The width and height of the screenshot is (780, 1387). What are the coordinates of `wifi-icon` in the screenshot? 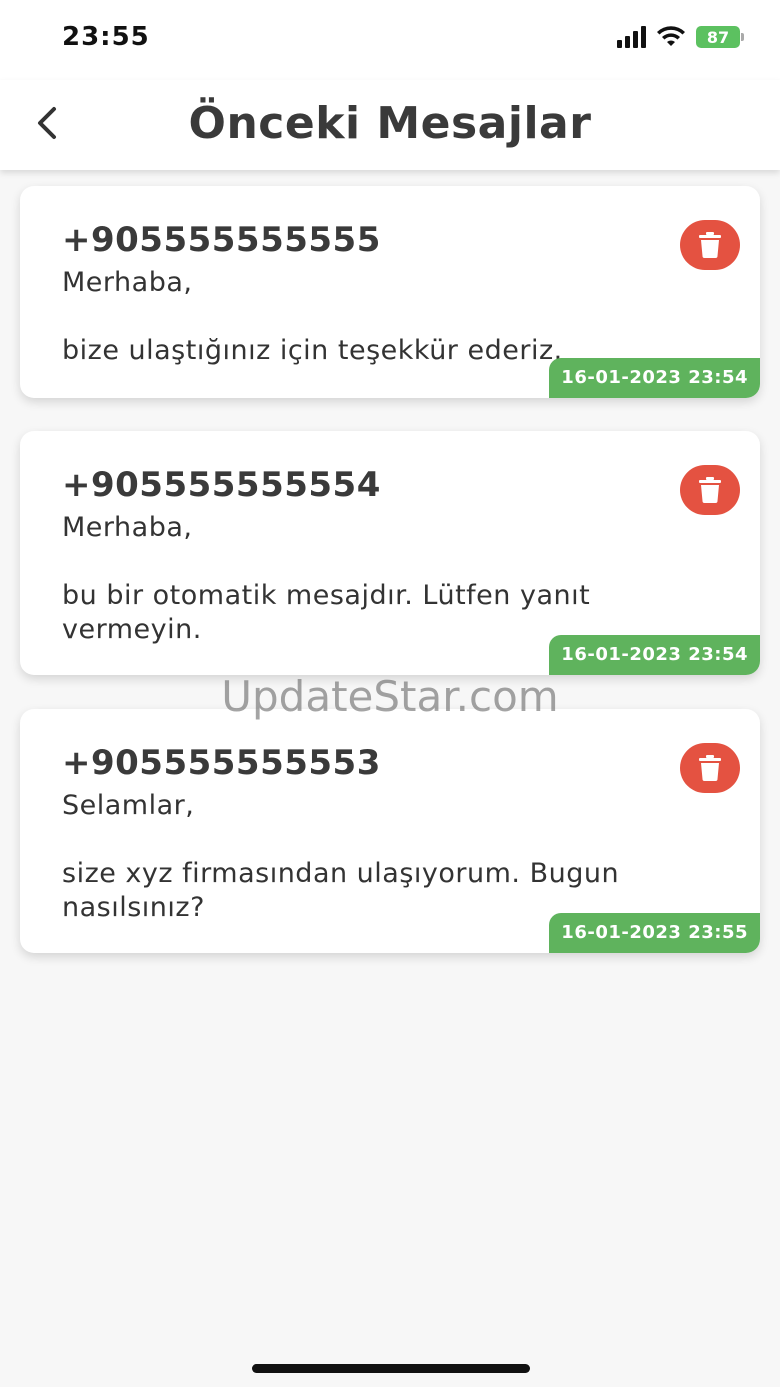 It's located at (671, 36).